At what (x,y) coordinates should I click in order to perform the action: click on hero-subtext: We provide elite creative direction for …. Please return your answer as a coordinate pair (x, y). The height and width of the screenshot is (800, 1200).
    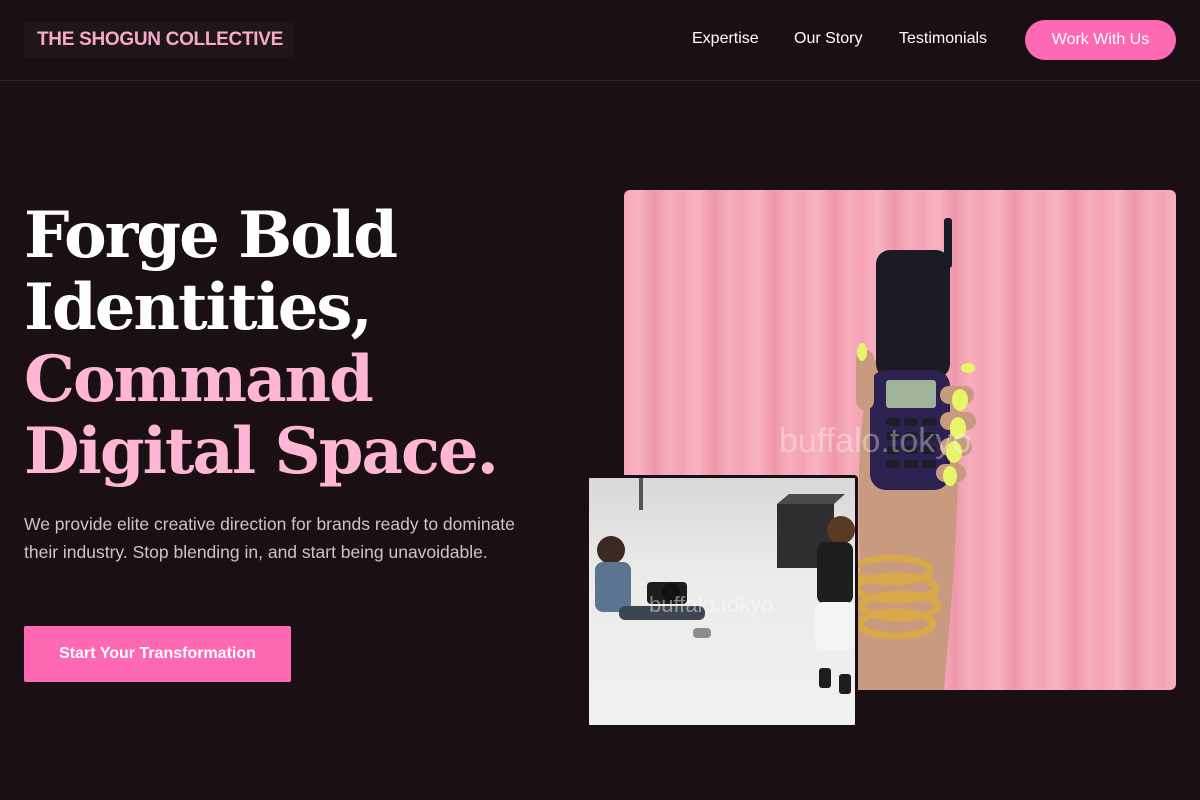
    Looking at the image, I should click on (269, 538).